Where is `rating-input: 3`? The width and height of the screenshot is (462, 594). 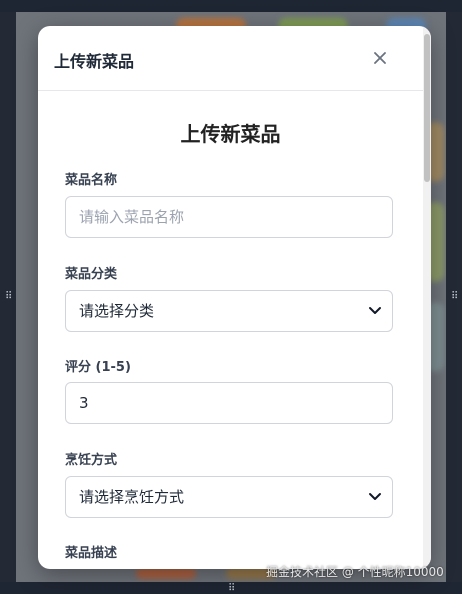
rating-input: 3 is located at coordinates (229, 403).